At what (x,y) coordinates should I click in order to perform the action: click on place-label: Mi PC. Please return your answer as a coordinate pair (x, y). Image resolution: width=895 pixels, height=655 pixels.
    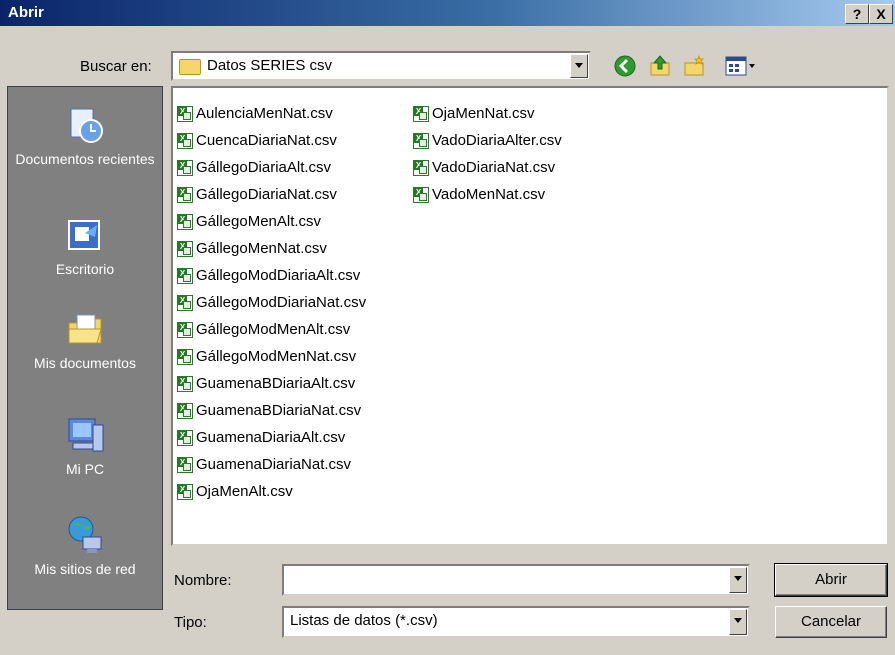
    Looking at the image, I should click on (85, 469).